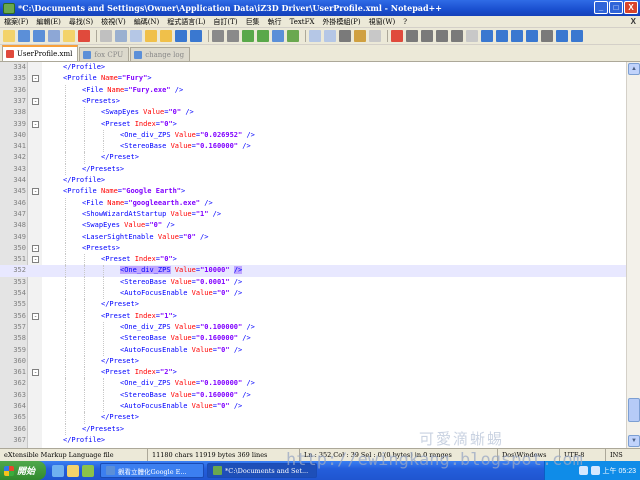 This screenshot has width=640, height=480. Describe the element at coordinates (58, 470) in the screenshot. I see `ie-icon` at that location.